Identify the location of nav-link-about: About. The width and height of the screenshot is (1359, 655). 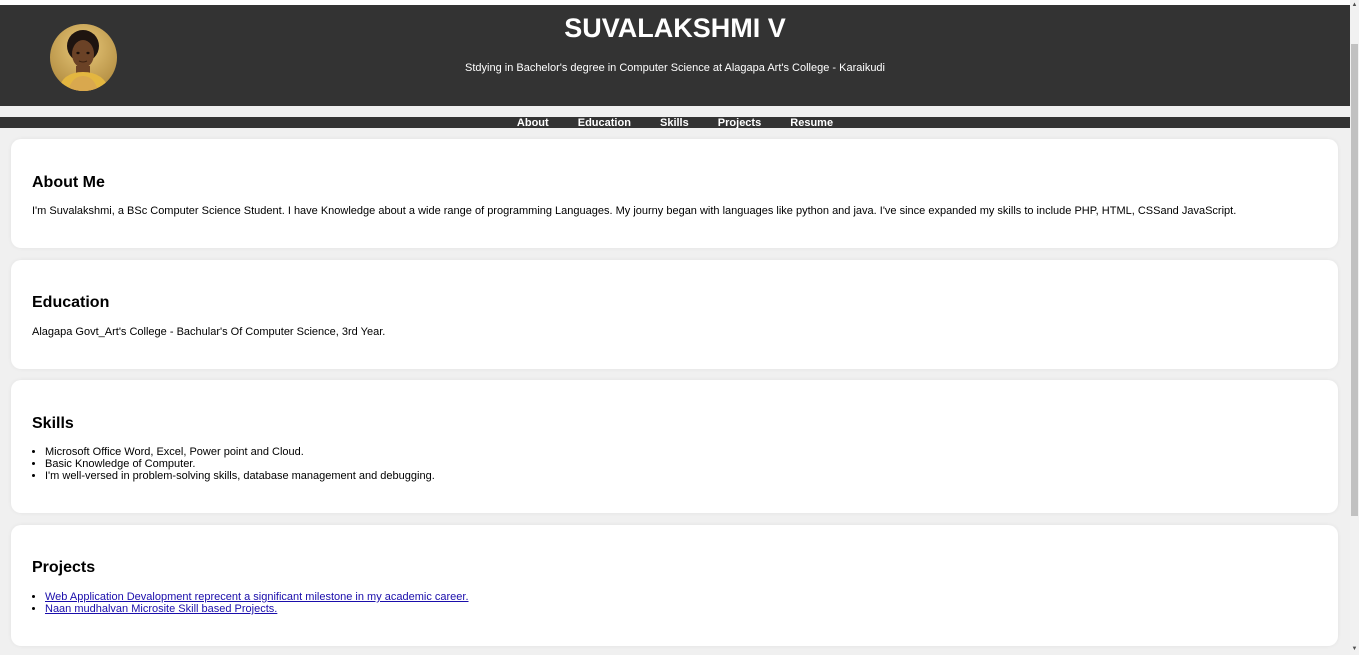
(533, 123).